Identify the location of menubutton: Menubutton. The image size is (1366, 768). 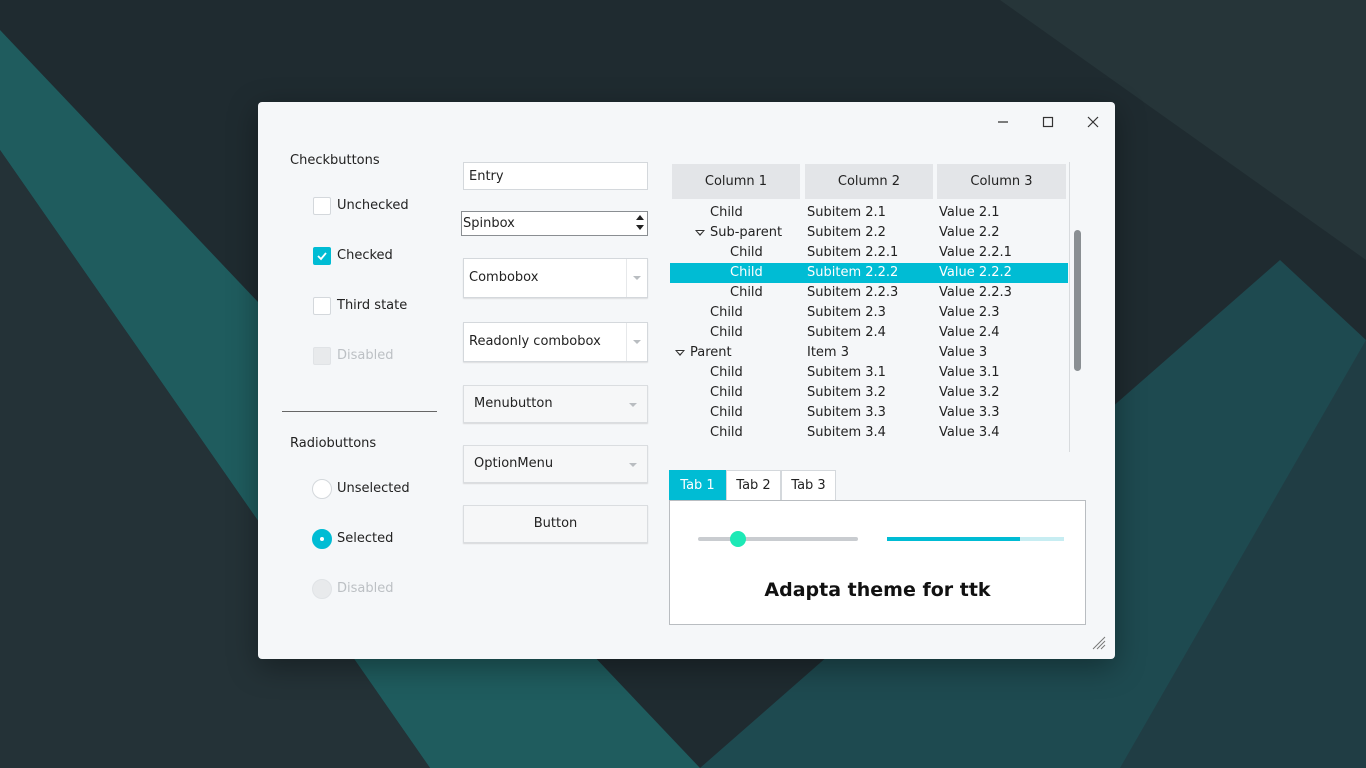
(555, 404).